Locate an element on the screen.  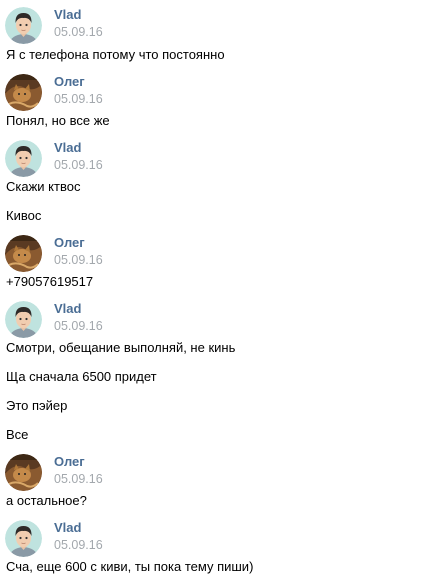
message-text: Скажи ктвос is located at coordinates (43, 186).